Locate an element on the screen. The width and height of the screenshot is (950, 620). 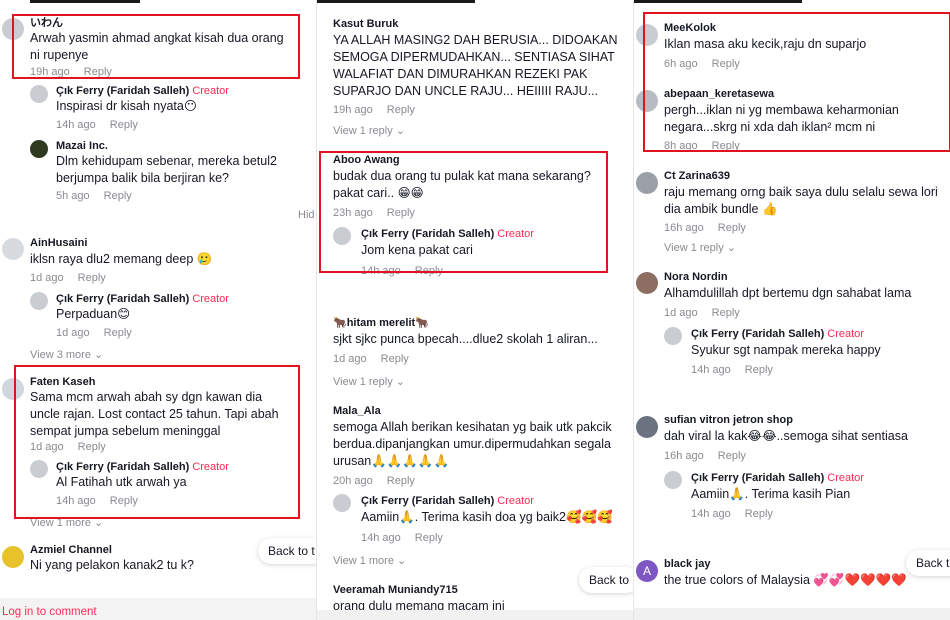
view-more-button: View 1 more ⌄ is located at coordinates (369, 560).